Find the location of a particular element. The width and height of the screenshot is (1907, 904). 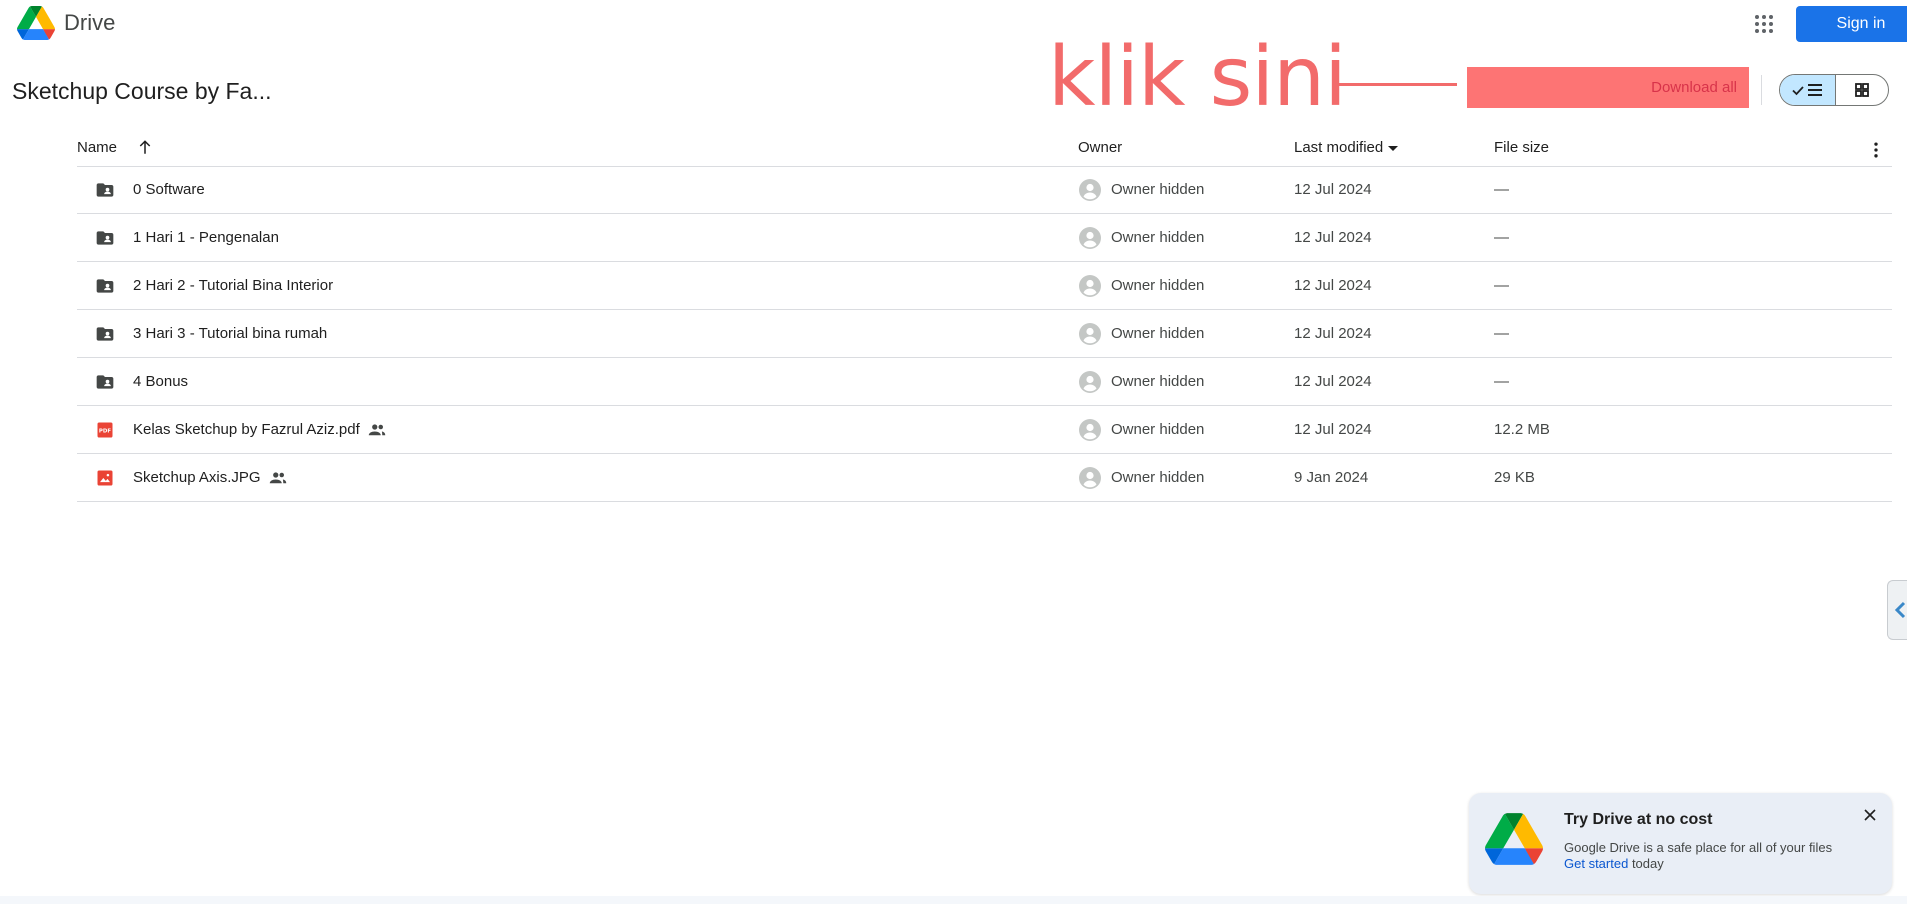

promo-cta-suffix: today is located at coordinates (1647, 863).